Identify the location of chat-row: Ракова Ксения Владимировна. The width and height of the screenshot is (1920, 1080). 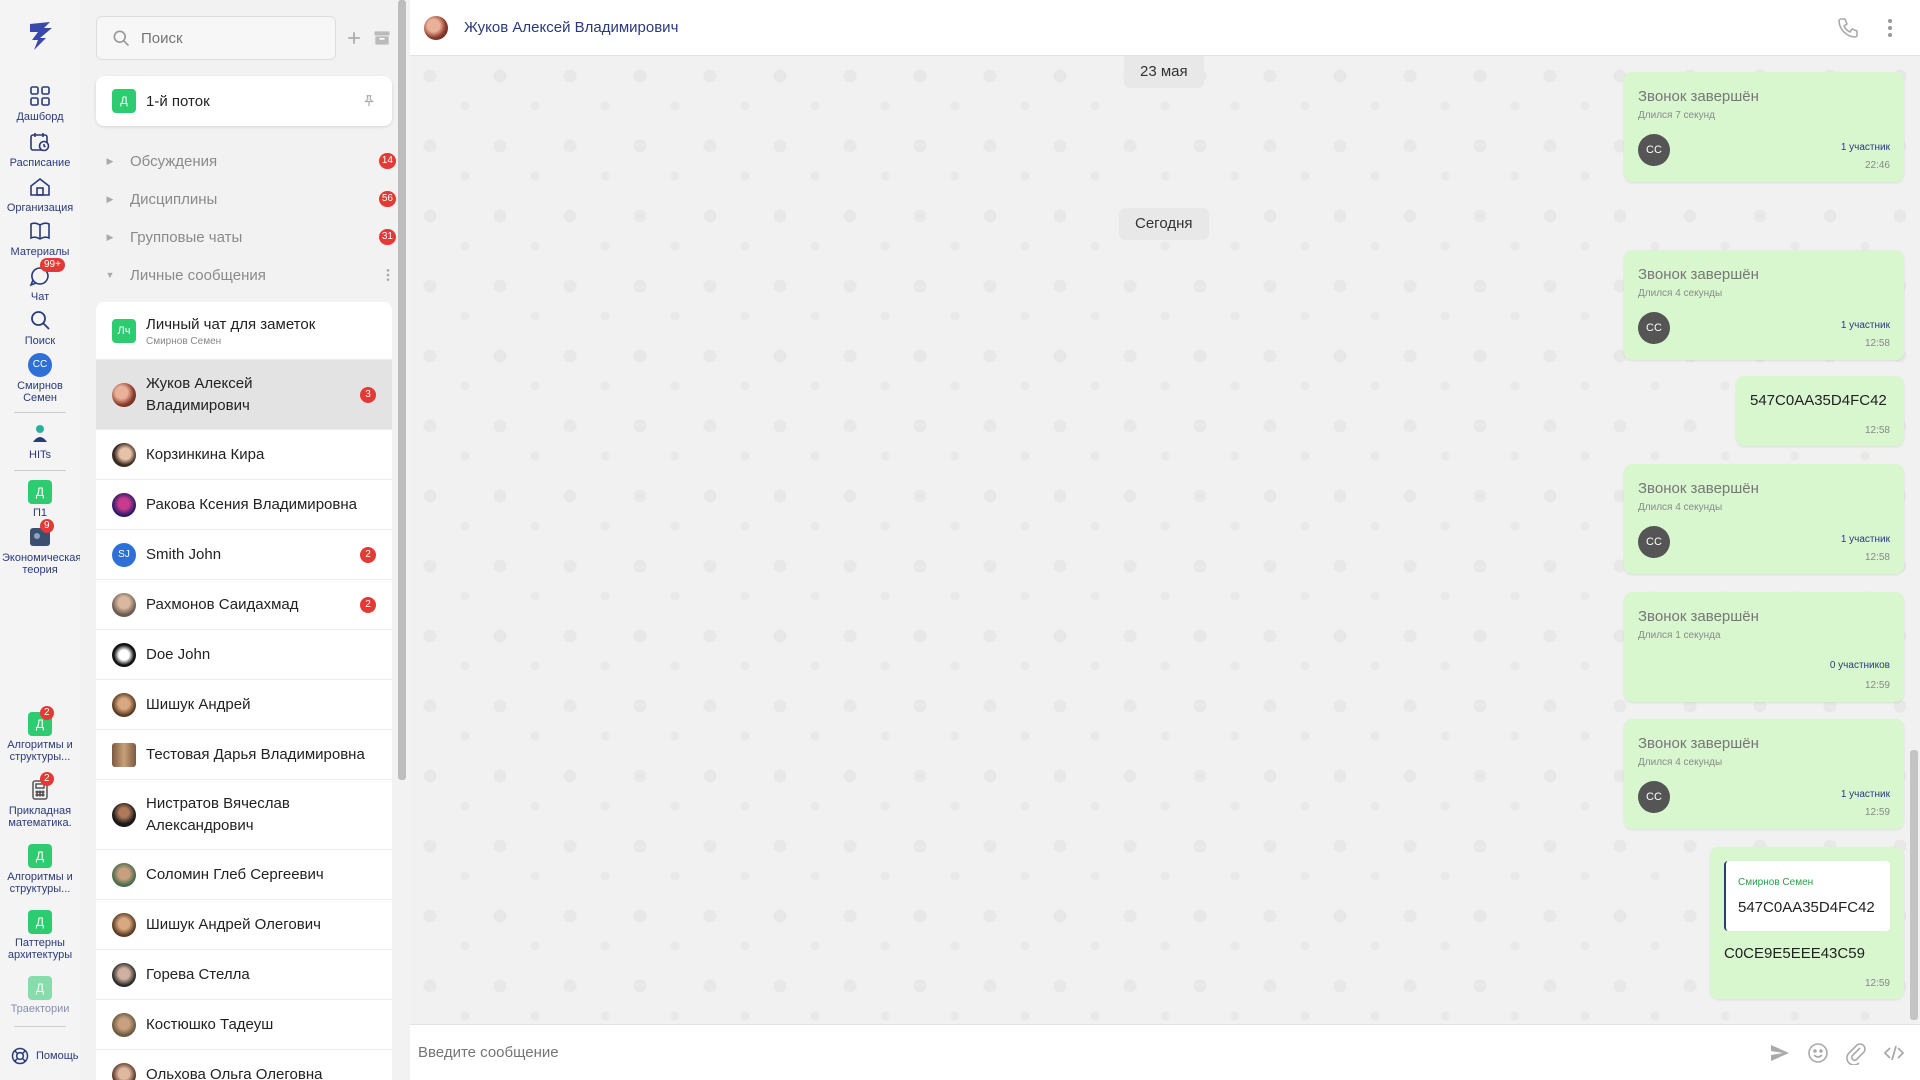
(244, 505).